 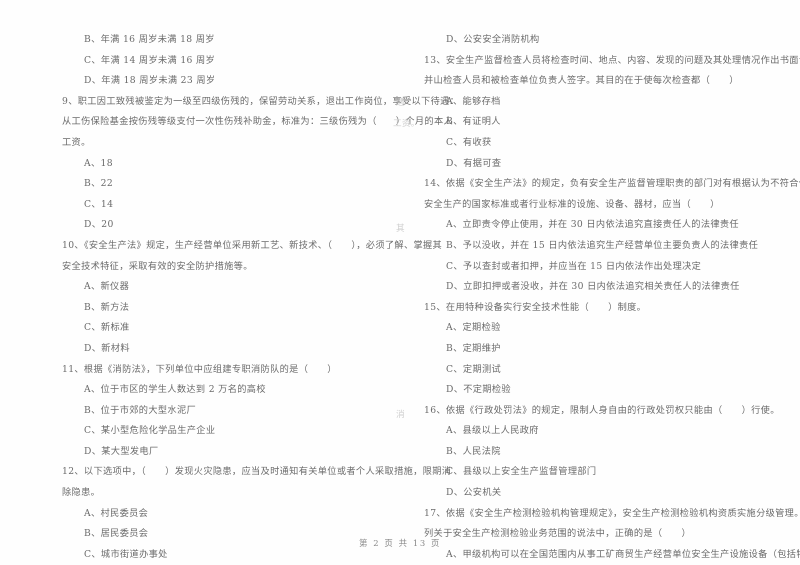 I want to click on option-line: D、年满 18 周岁未满 23 周岁, so click(x=150, y=81).